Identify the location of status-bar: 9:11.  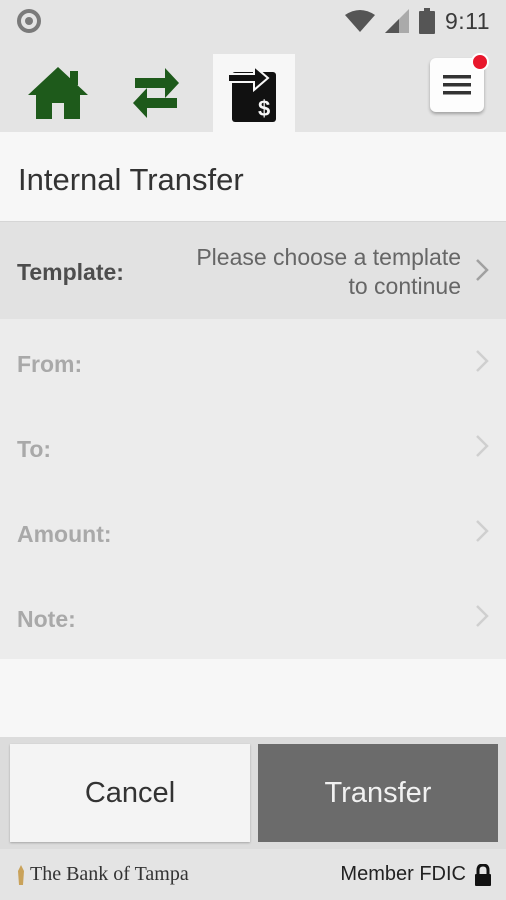
(253, 22).